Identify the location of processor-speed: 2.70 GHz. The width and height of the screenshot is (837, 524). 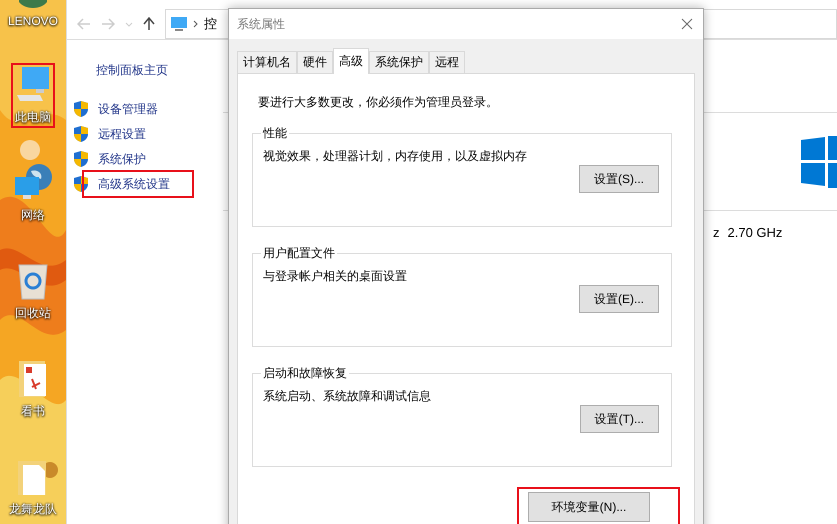
(755, 232).